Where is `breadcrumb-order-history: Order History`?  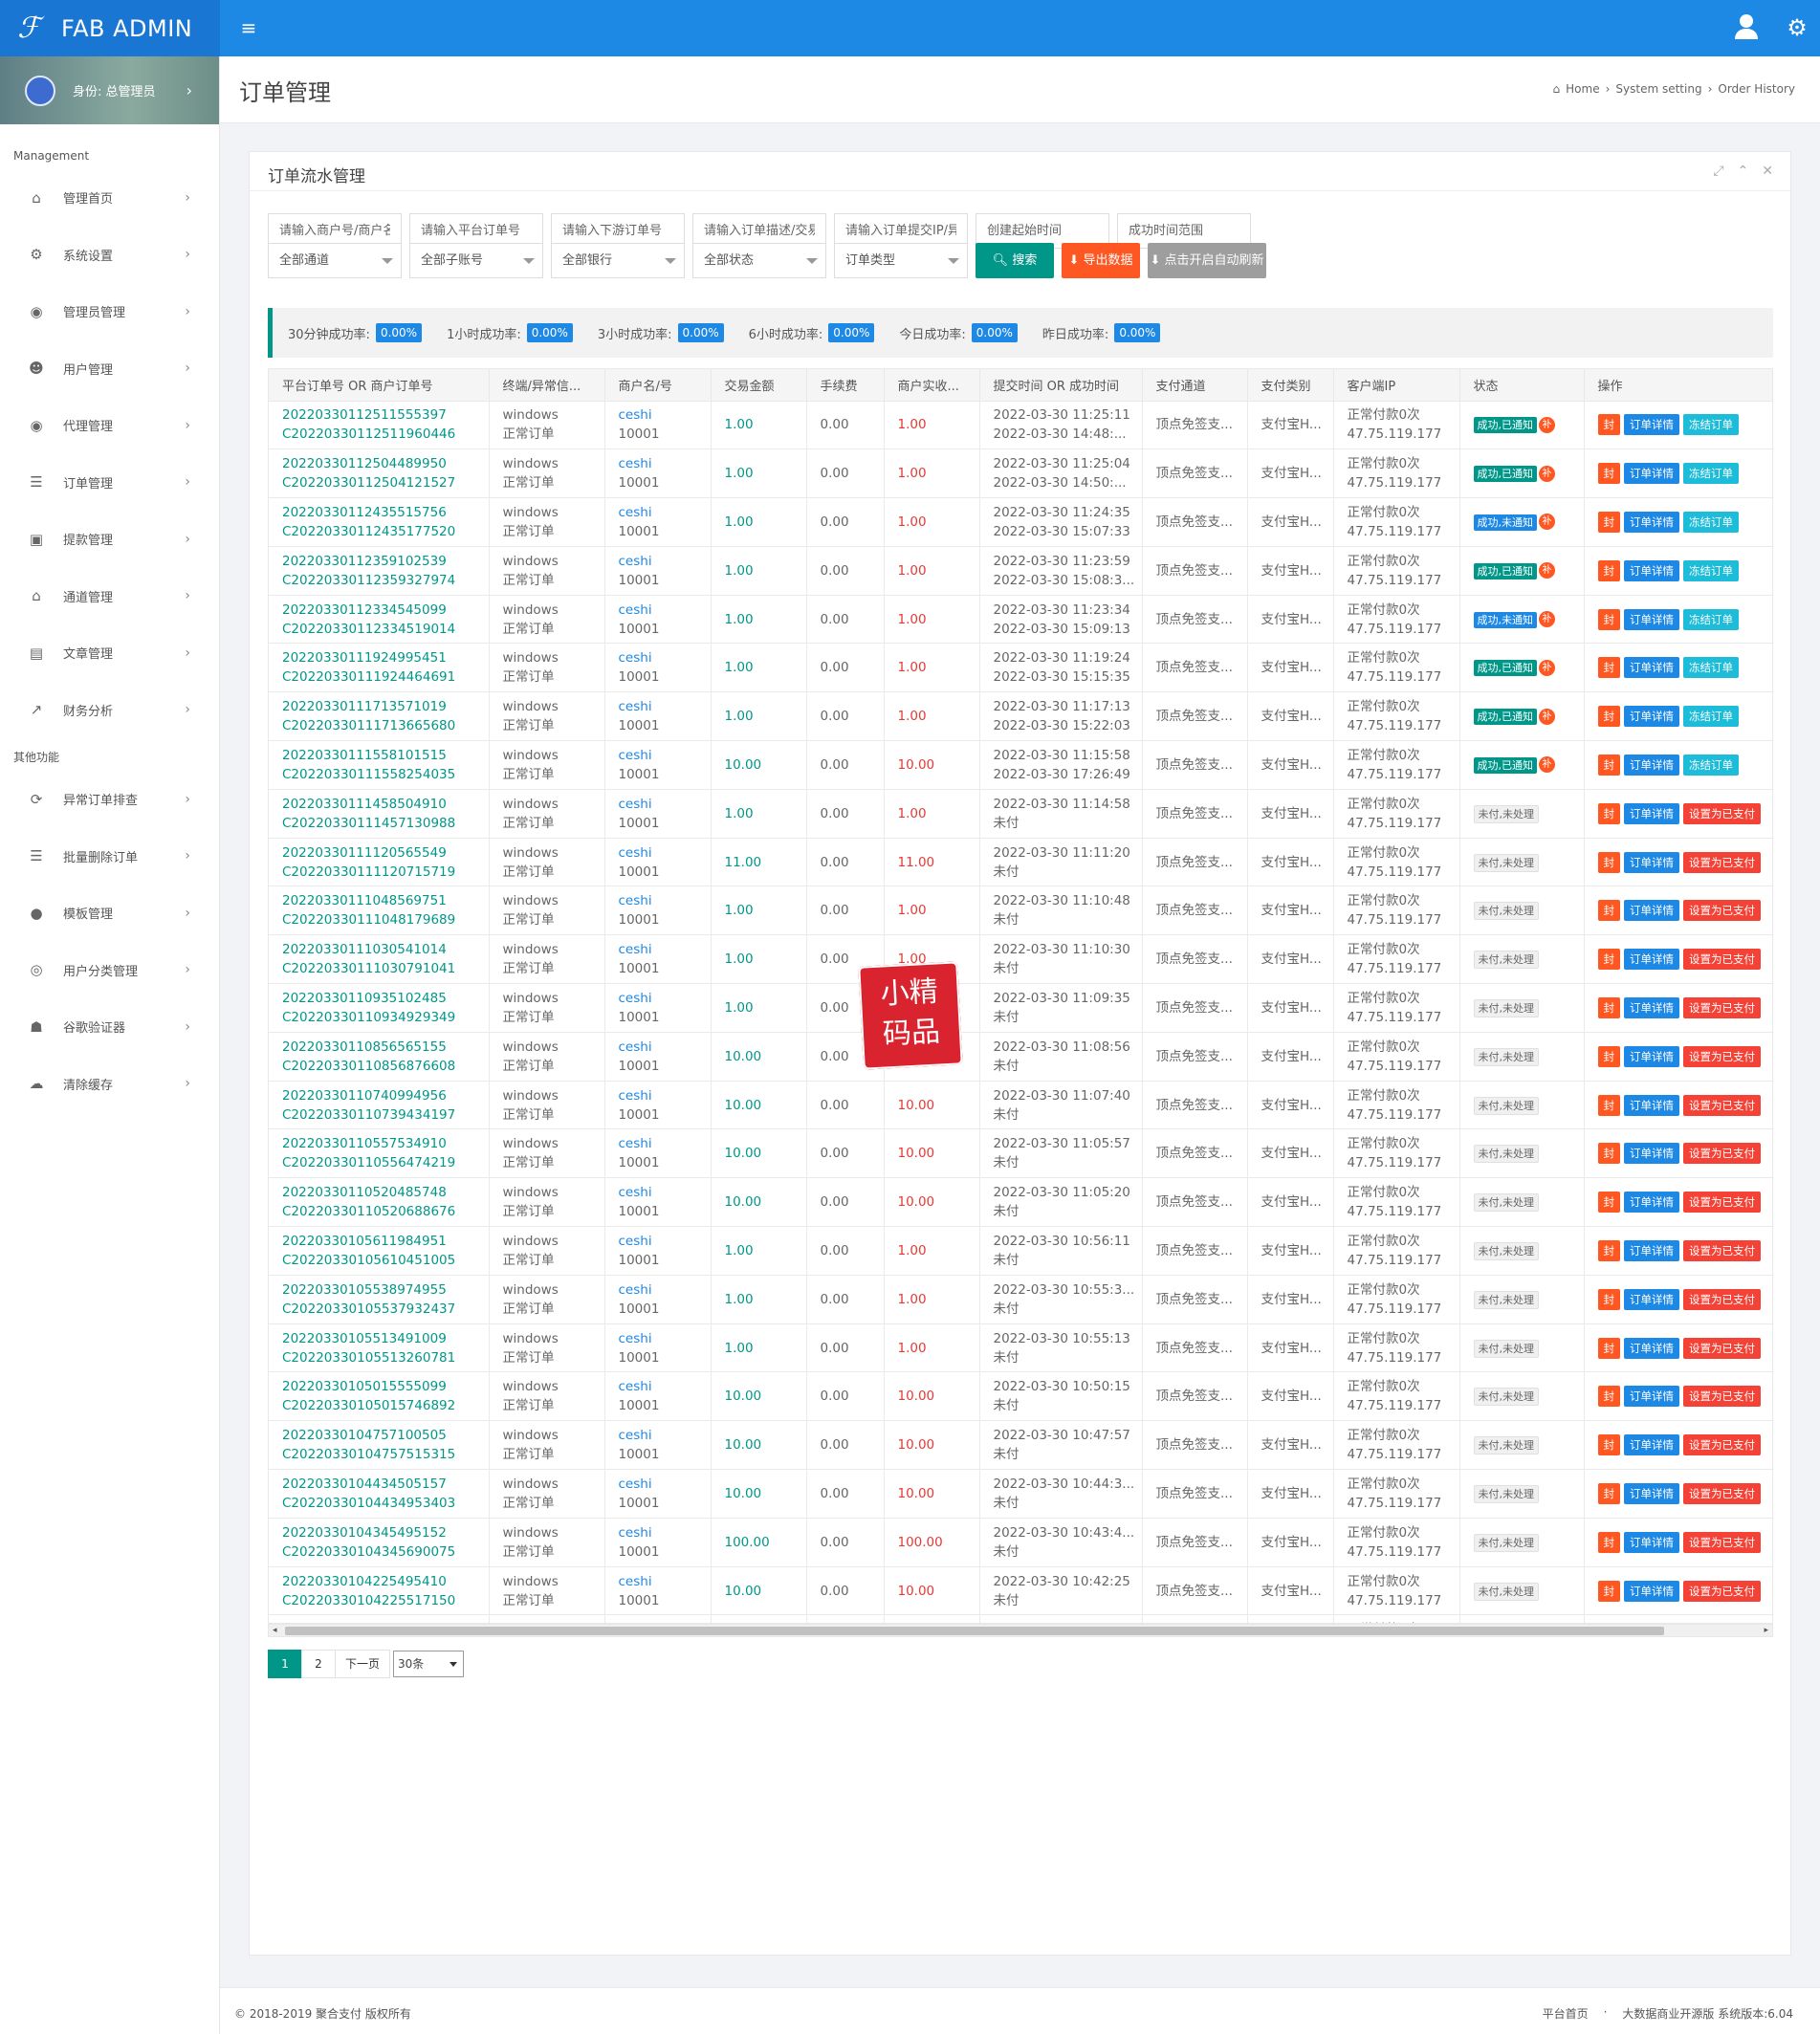
breadcrumb-order-history: Order History is located at coordinates (1756, 89).